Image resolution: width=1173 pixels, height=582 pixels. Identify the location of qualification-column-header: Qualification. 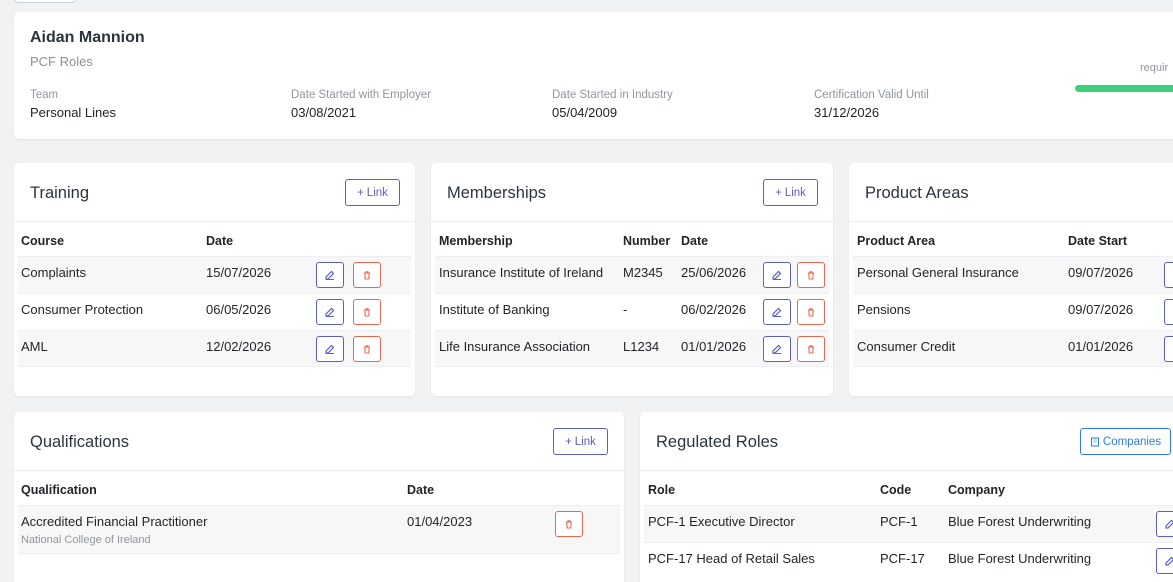
(59, 490).